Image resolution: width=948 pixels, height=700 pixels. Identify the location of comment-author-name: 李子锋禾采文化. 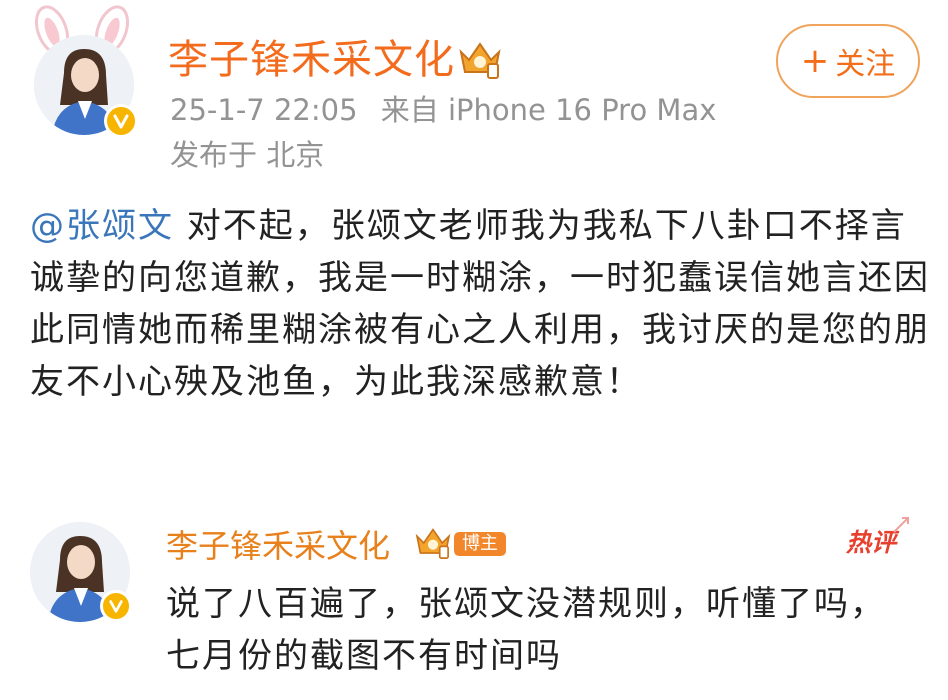
(278, 546).